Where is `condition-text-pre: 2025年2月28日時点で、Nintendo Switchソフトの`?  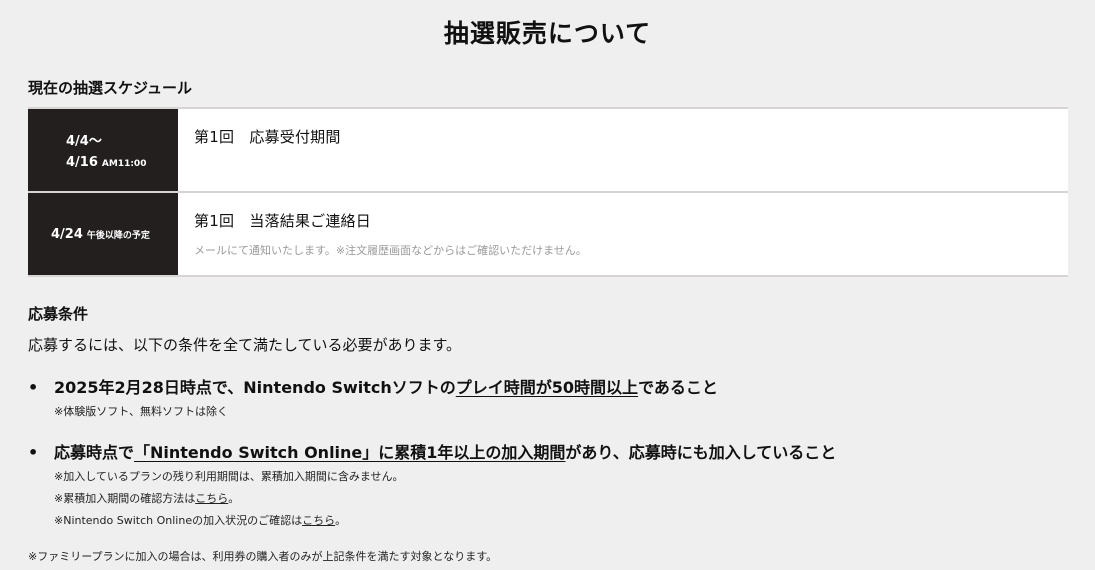 condition-text-pre: 2025年2月28日時点で、Nintendo Switchソフトの is located at coordinates (255, 387).